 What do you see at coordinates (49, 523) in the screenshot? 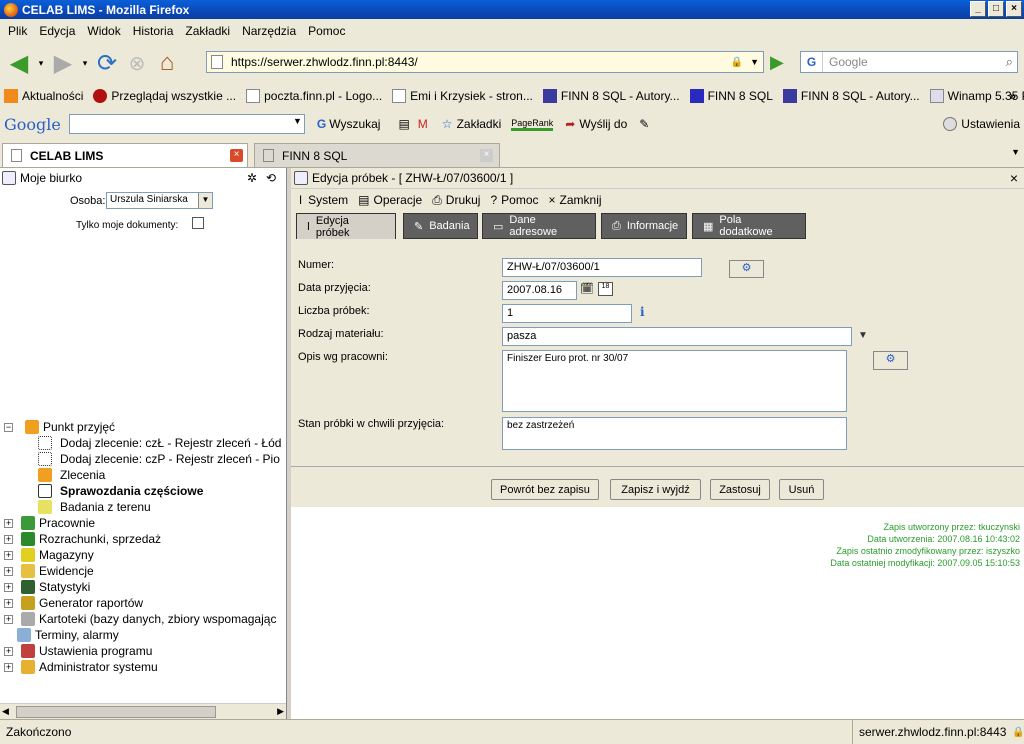
I see `tree-pracownie: + Pracownie` at bounding box center [49, 523].